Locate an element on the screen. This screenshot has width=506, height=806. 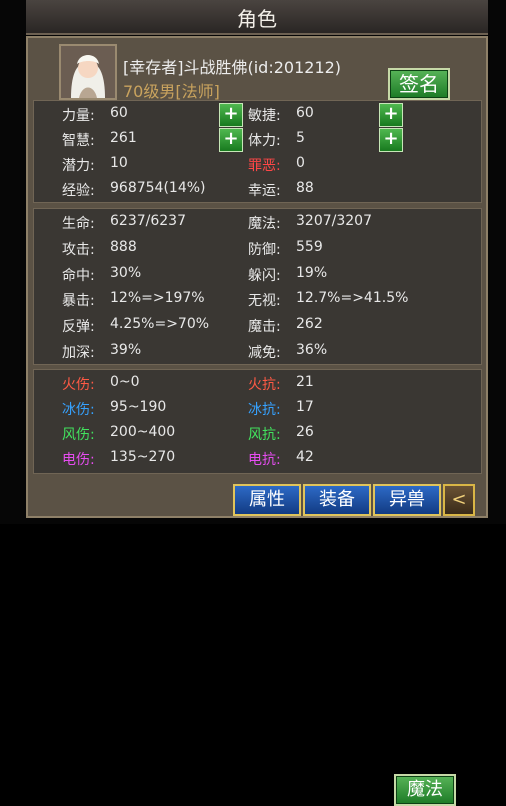
stat-label: 力量: is located at coordinates (78, 116).